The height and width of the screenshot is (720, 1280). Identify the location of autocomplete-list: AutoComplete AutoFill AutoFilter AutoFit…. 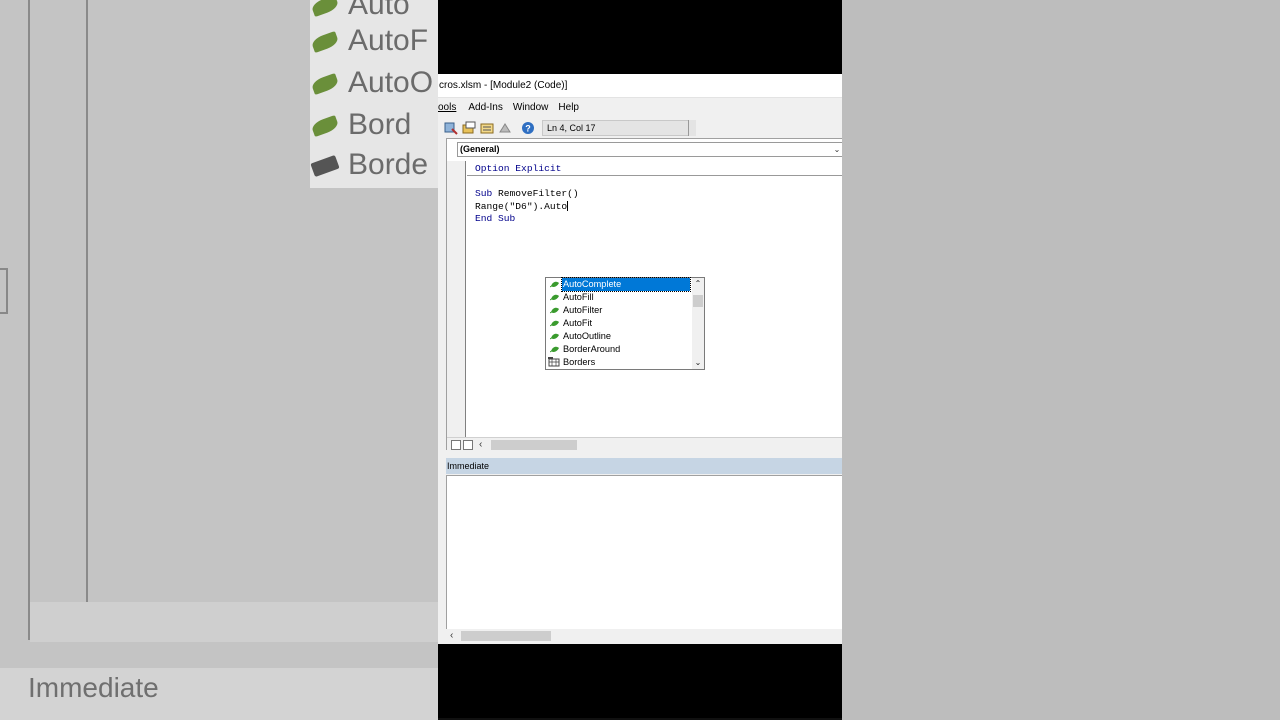
(625, 323).